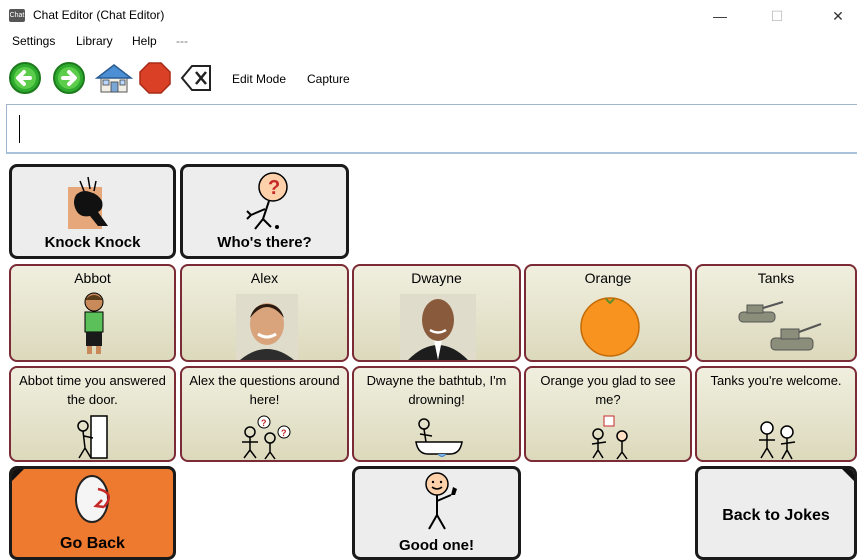  Describe the element at coordinates (439, 437) in the screenshot. I see `bathtub-icon` at that location.